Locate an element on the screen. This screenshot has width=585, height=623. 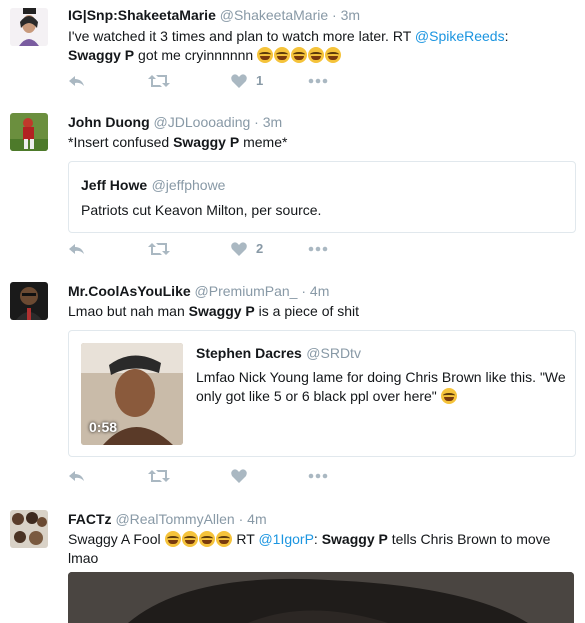
tweet-text-part: *Insert confused is located at coordinates (121, 142).